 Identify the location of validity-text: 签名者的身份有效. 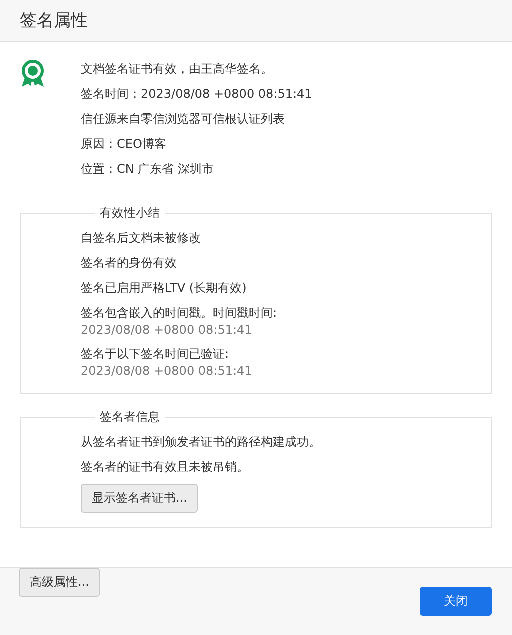
(129, 263).